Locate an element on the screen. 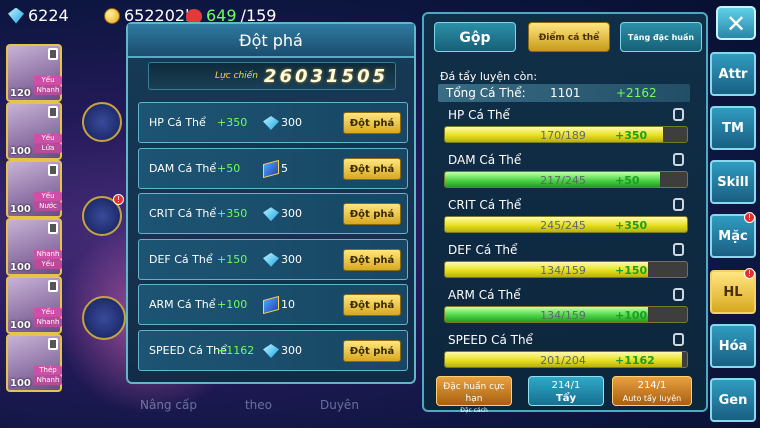 Image resolution: width=760 pixels, height=428 pixels. breakthrough-row: SPEED Cá Thể +1162 300 Đột phá is located at coordinates (273, 350).